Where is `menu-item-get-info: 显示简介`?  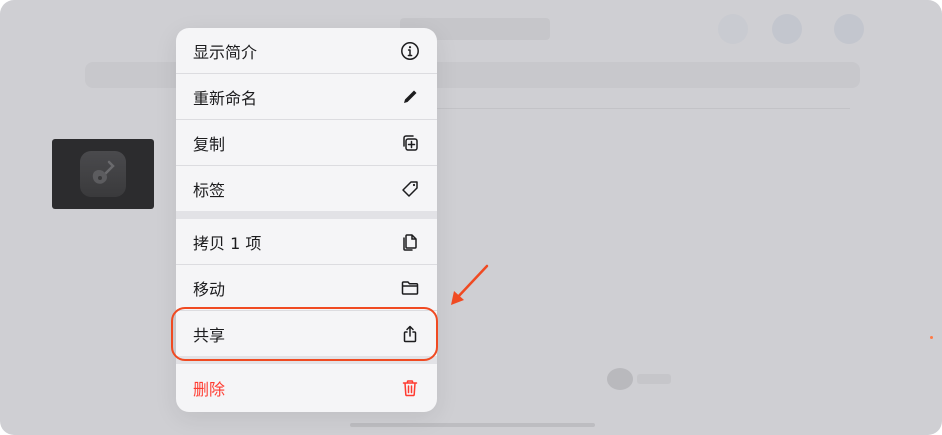
menu-item-get-info: 显示简介 is located at coordinates (306, 50).